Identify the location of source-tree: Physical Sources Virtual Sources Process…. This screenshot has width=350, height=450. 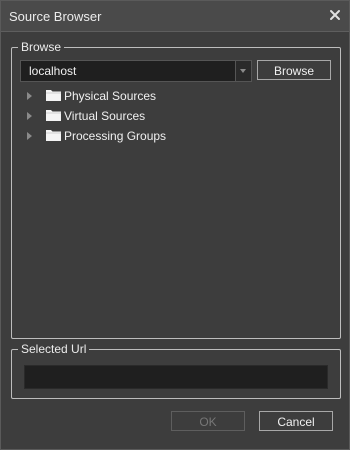
(172, 116).